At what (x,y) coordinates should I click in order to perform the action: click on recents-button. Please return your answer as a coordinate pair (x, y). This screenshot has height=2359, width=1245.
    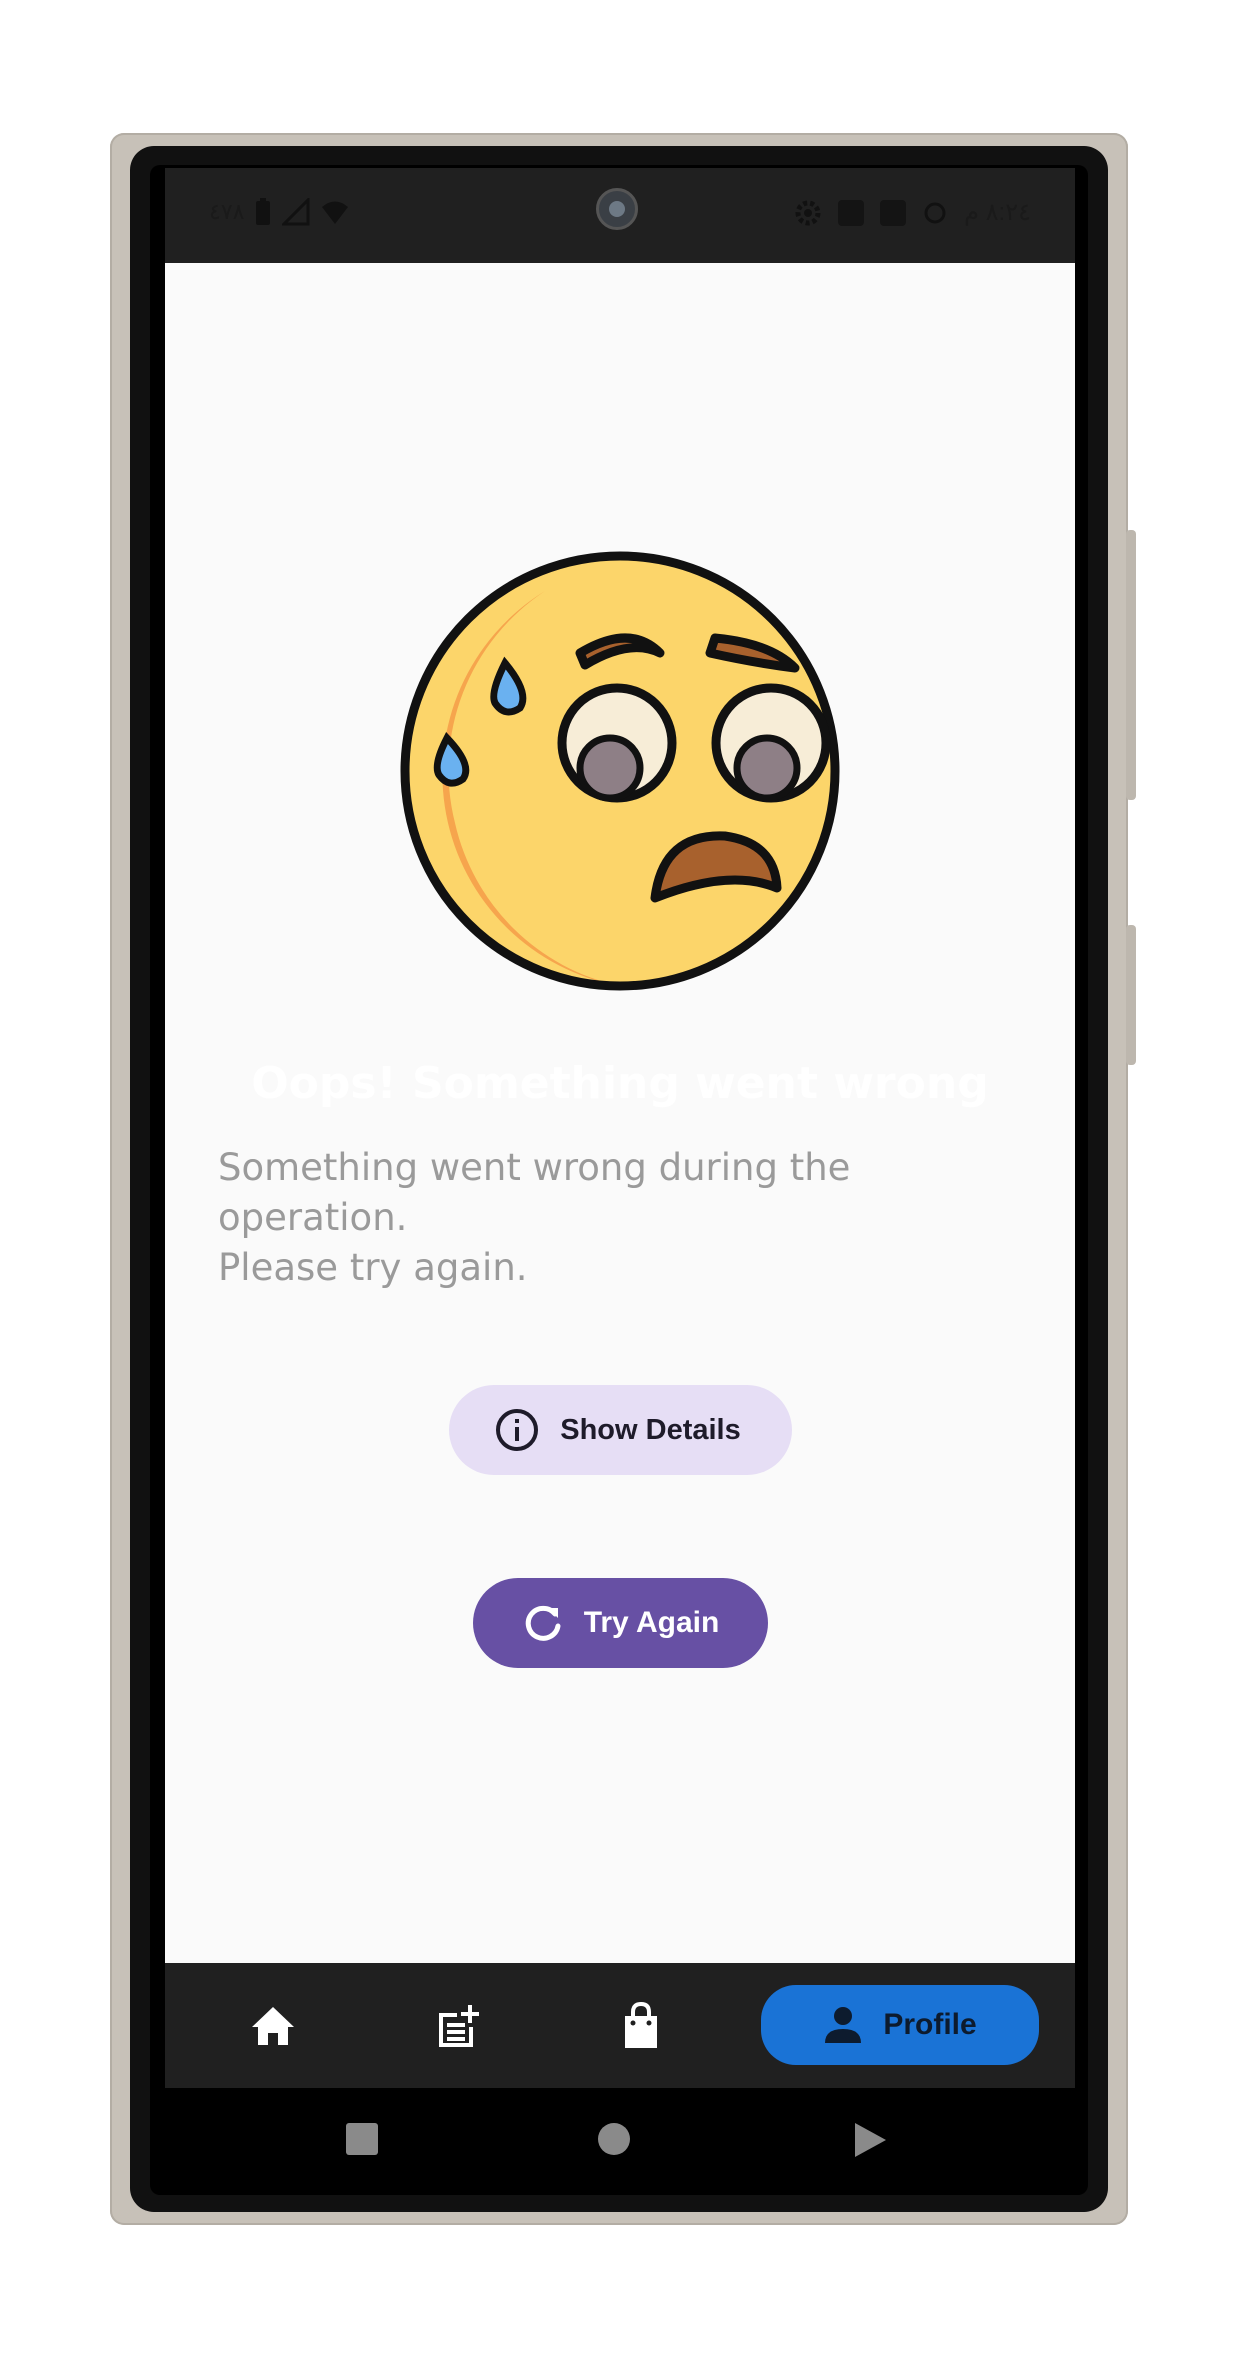
    Looking at the image, I should click on (362, 2141).